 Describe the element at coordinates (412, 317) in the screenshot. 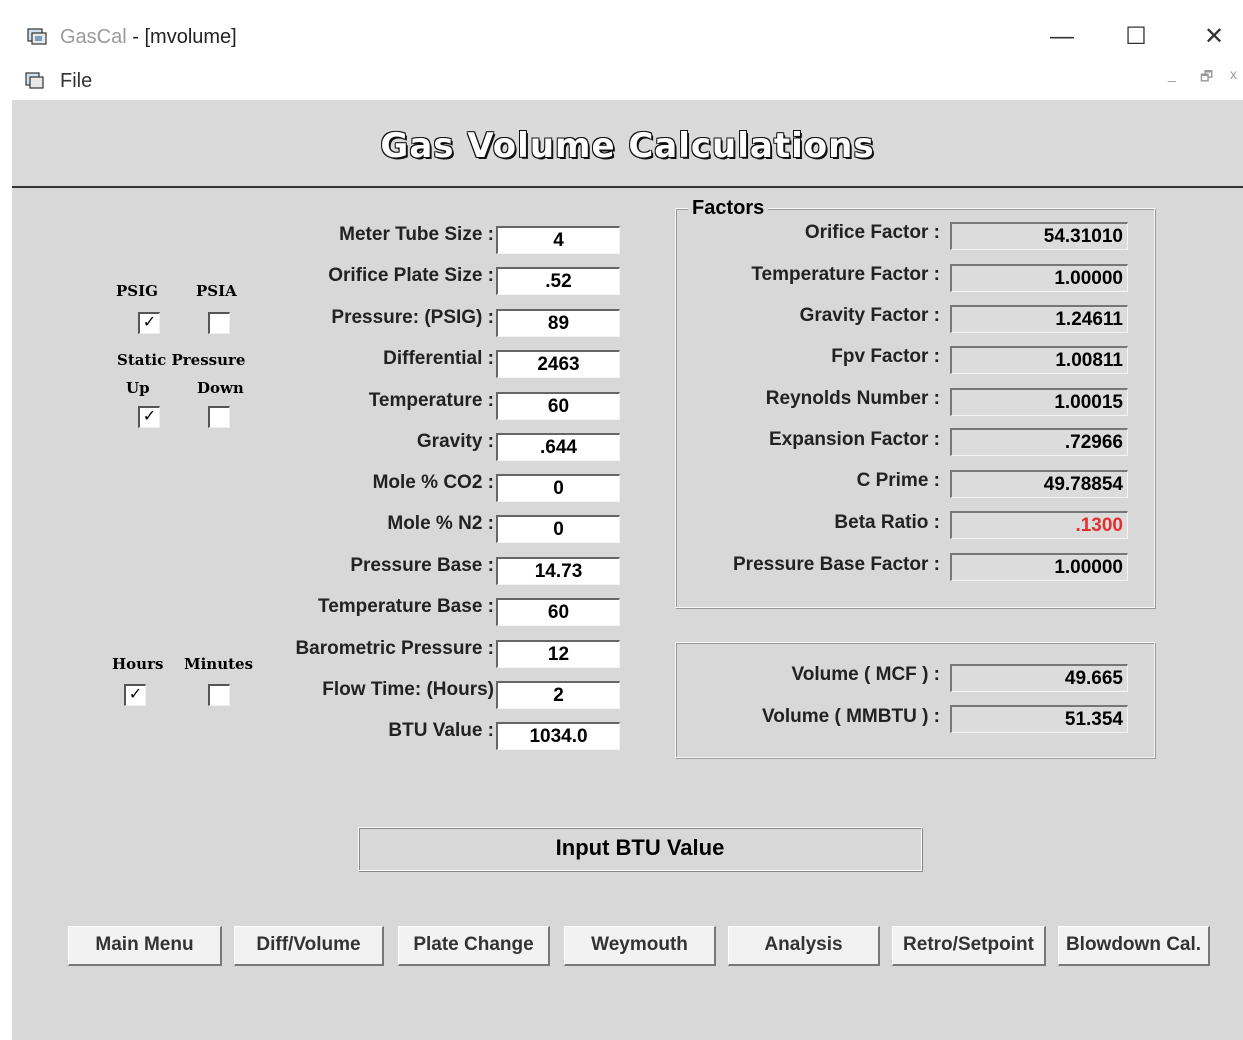

I see `pressure-label: Pressure: (PSIG) :` at that location.